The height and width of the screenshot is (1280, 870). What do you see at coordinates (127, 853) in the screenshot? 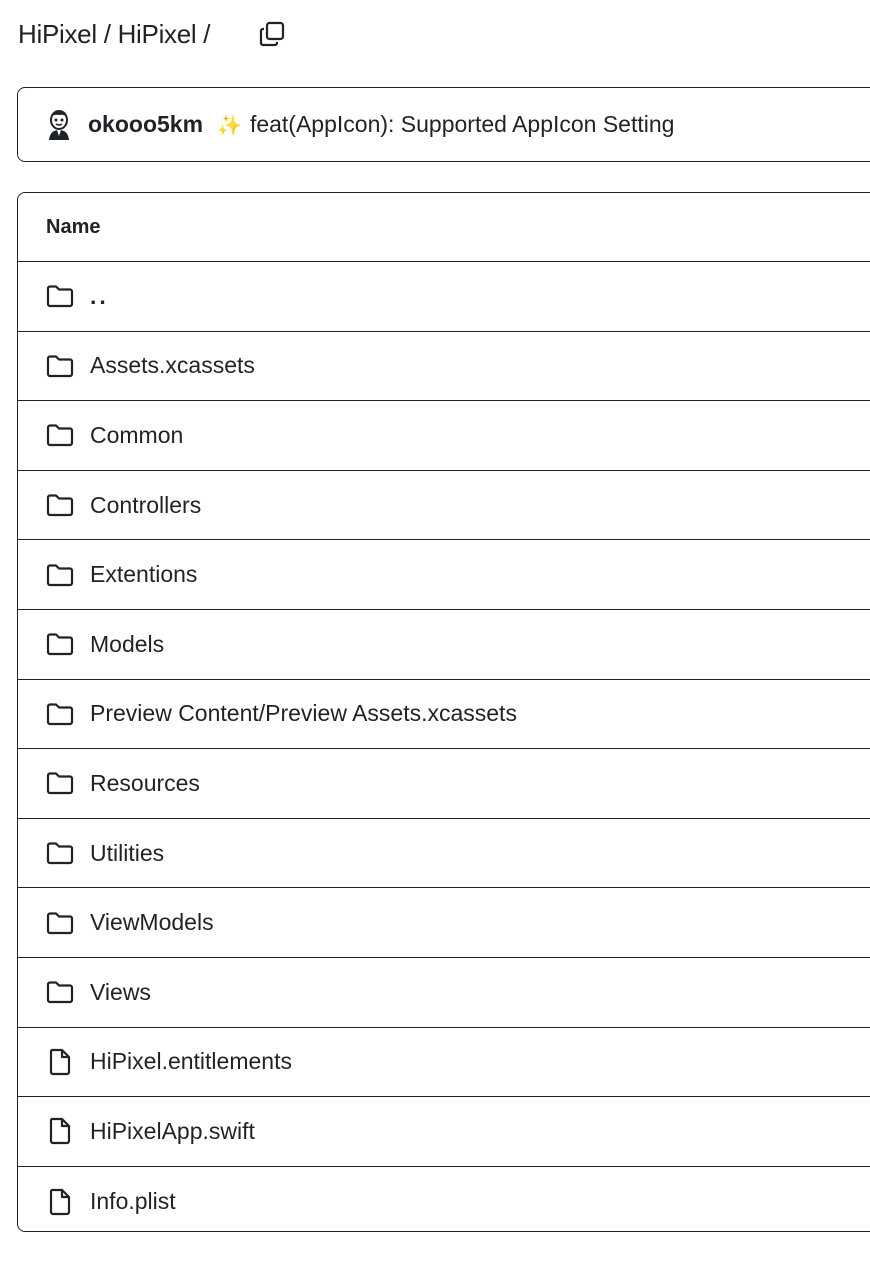
I see `folder-name: Utilities` at bounding box center [127, 853].